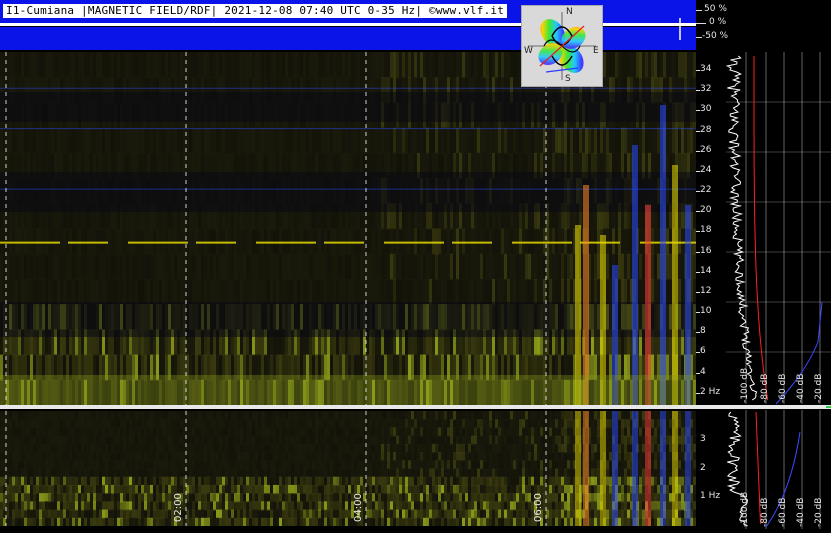 This screenshot has height=533, width=831. Describe the element at coordinates (703, 331) in the screenshot. I see `freq-label: 8` at that location.